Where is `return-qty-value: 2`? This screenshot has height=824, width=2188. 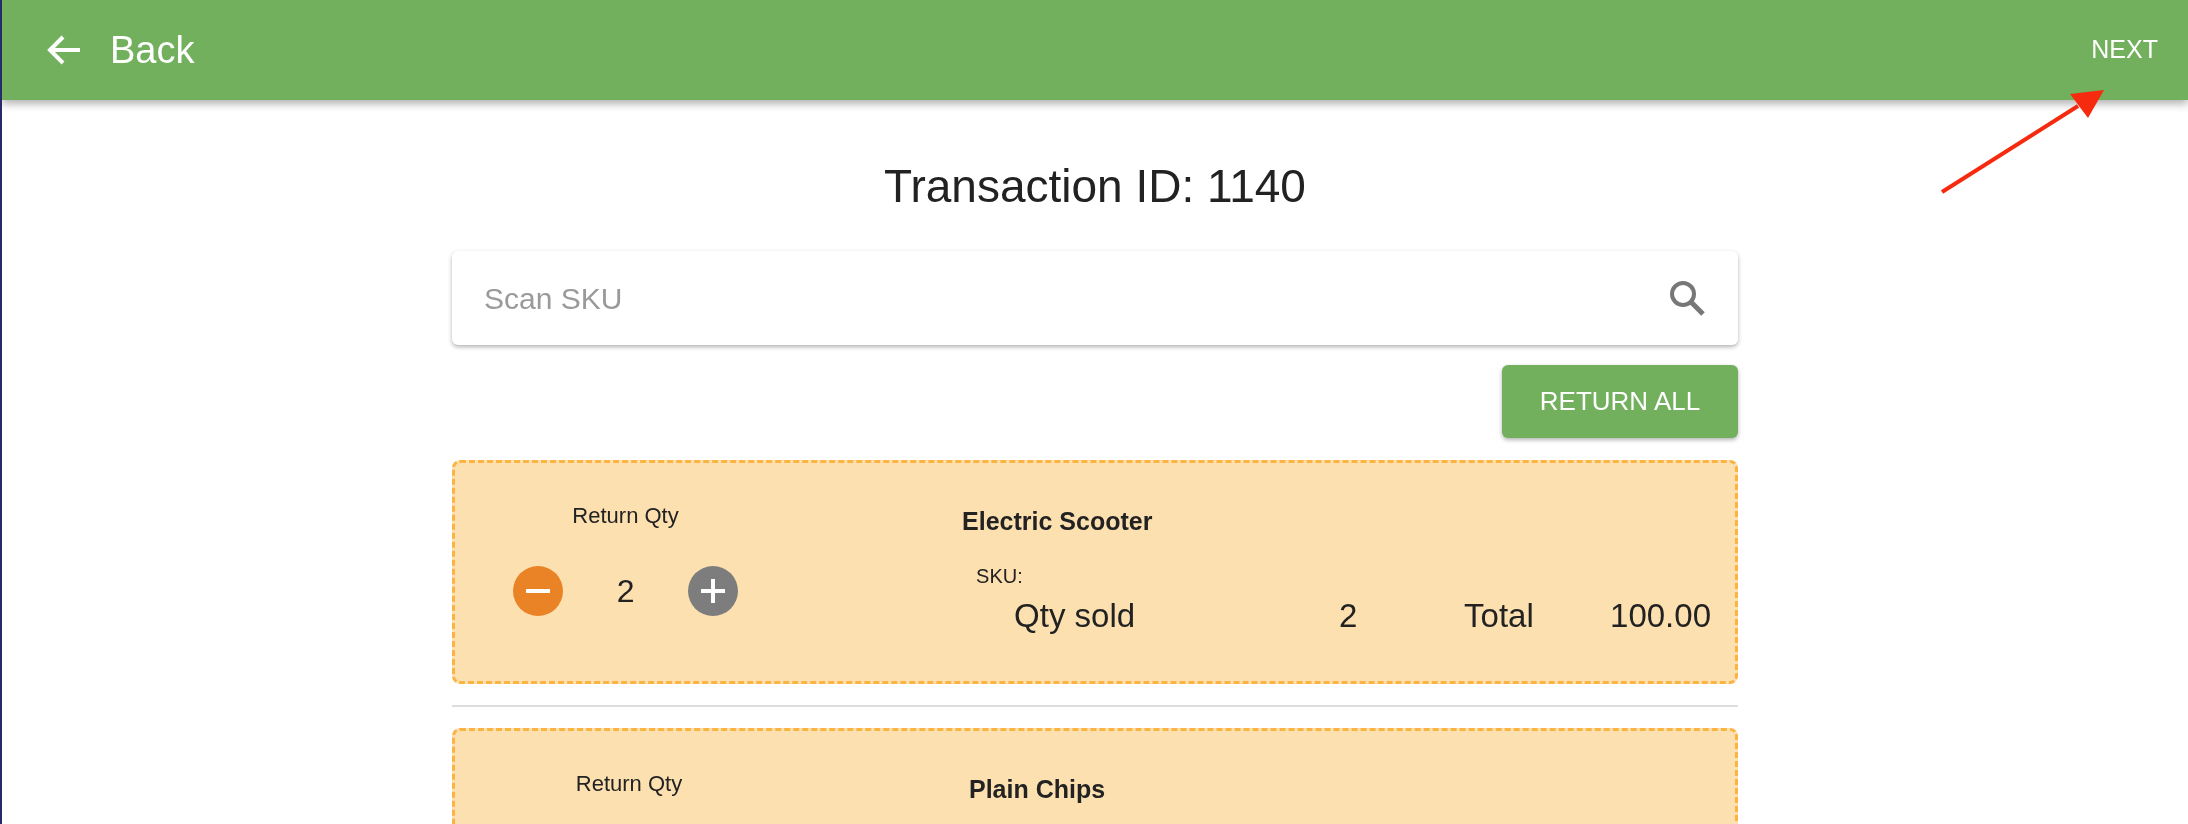 return-qty-value: 2 is located at coordinates (625, 591).